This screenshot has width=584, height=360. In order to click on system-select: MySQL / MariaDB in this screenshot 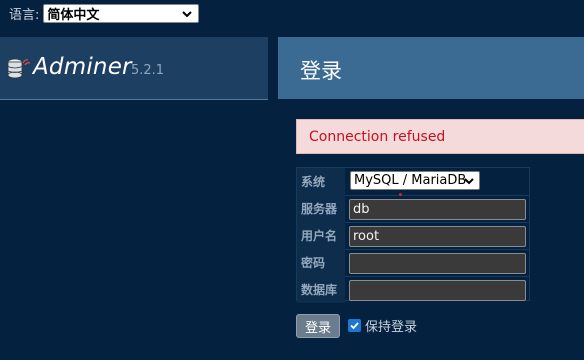, I will do `click(415, 180)`.